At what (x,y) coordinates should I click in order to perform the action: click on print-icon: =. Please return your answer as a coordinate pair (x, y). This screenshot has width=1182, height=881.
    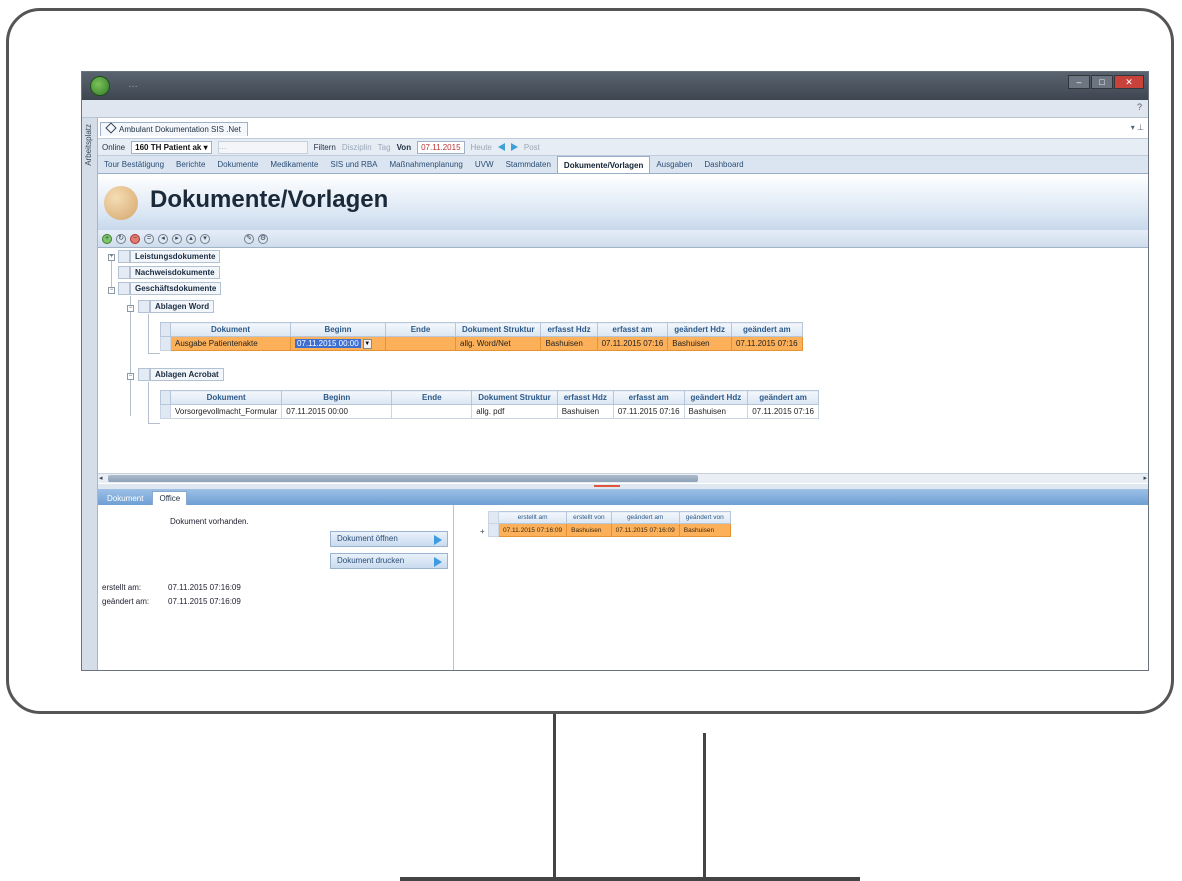
    Looking at the image, I should click on (149, 238).